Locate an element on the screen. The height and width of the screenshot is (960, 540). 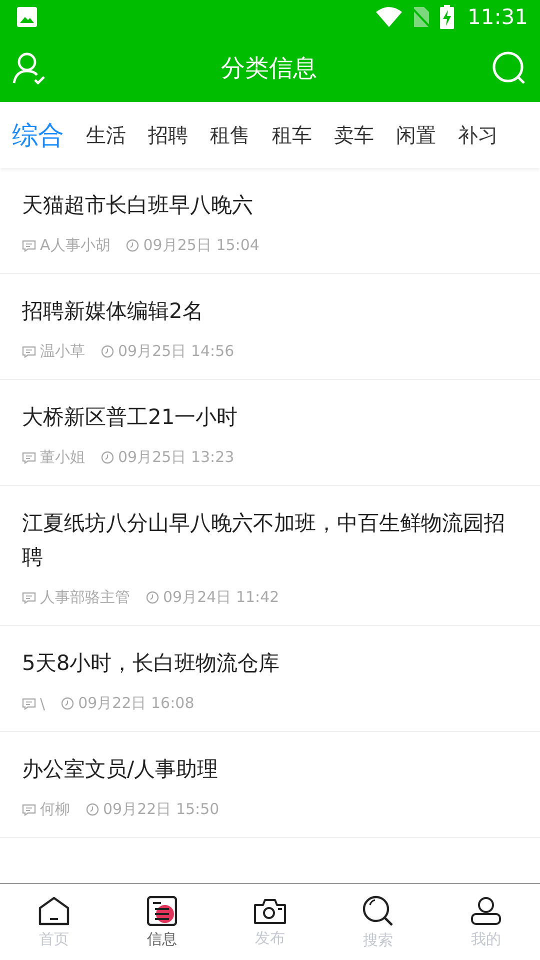
category-tab: 生活 is located at coordinates (106, 135).